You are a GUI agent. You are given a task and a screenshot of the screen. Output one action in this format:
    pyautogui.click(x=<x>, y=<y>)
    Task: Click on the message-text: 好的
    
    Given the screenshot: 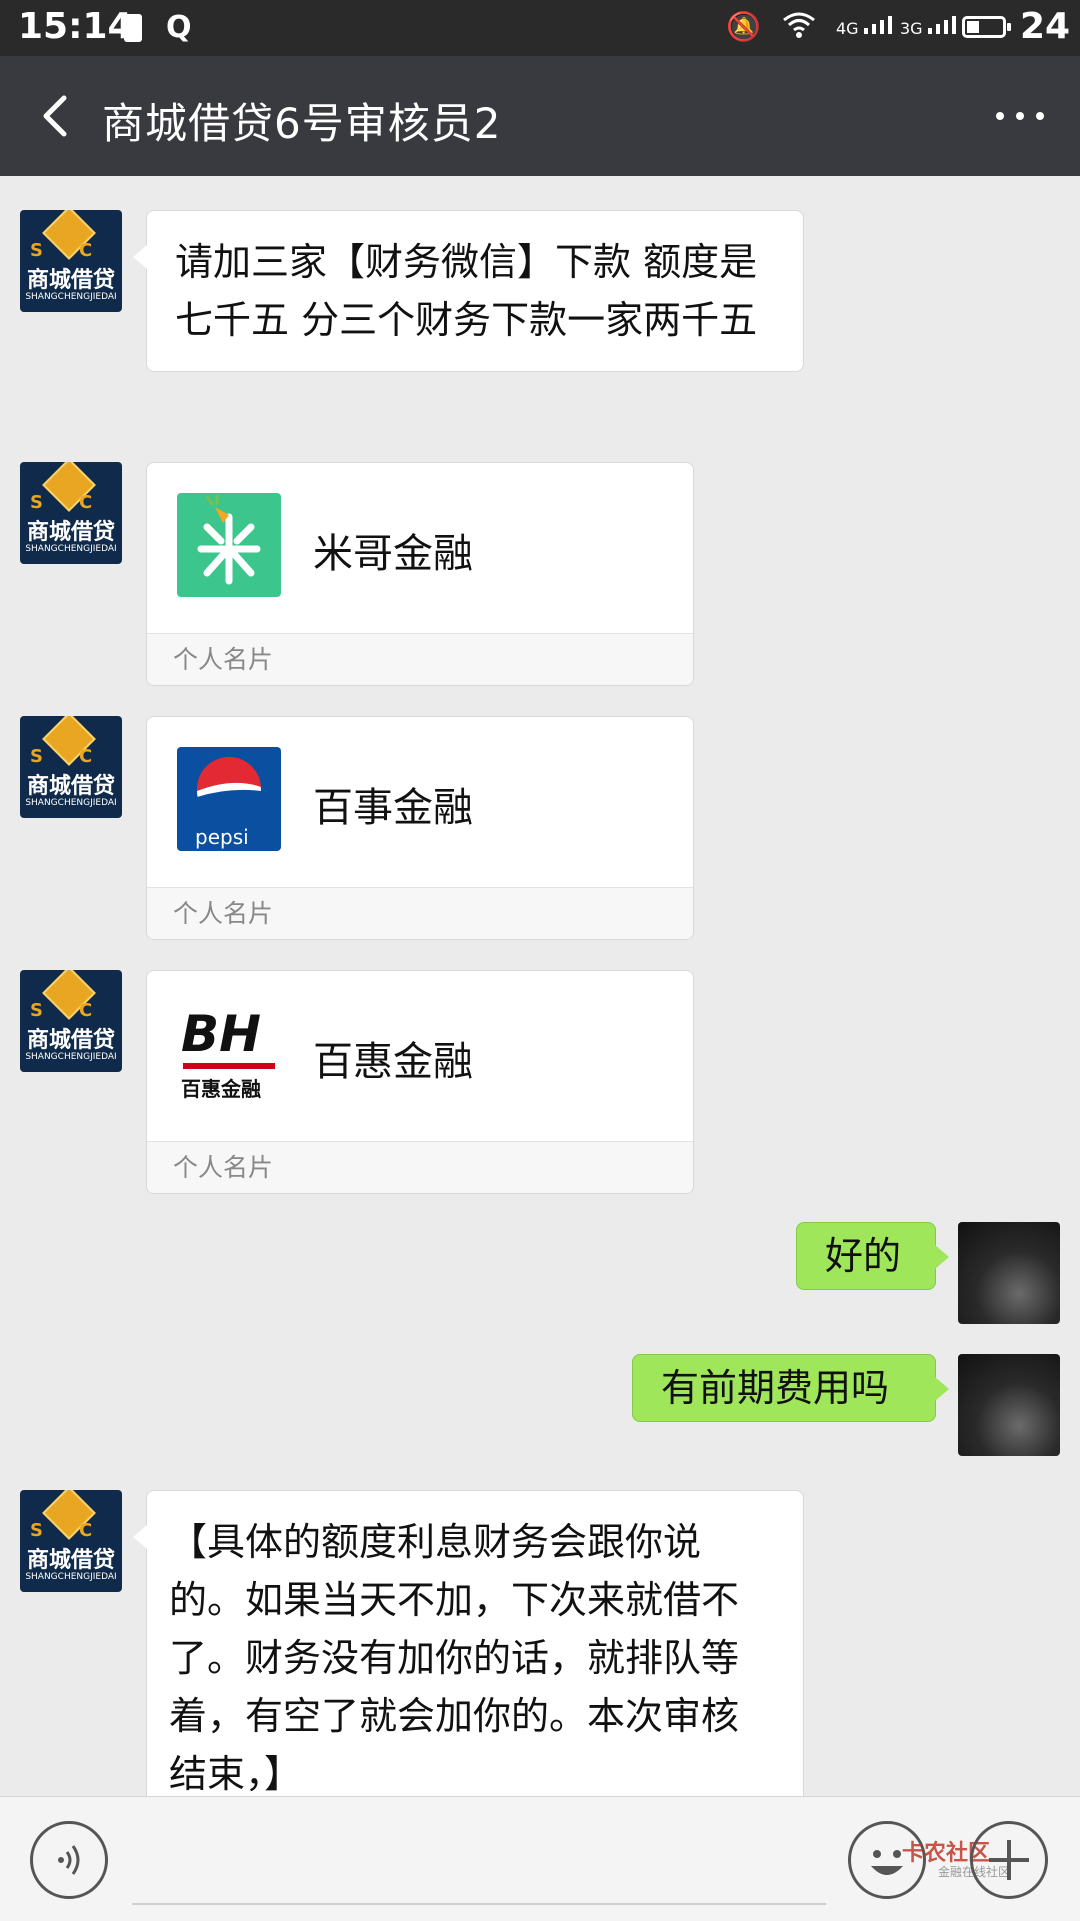 What is the action you would take?
    pyautogui.click(x=863, y=1256)
    